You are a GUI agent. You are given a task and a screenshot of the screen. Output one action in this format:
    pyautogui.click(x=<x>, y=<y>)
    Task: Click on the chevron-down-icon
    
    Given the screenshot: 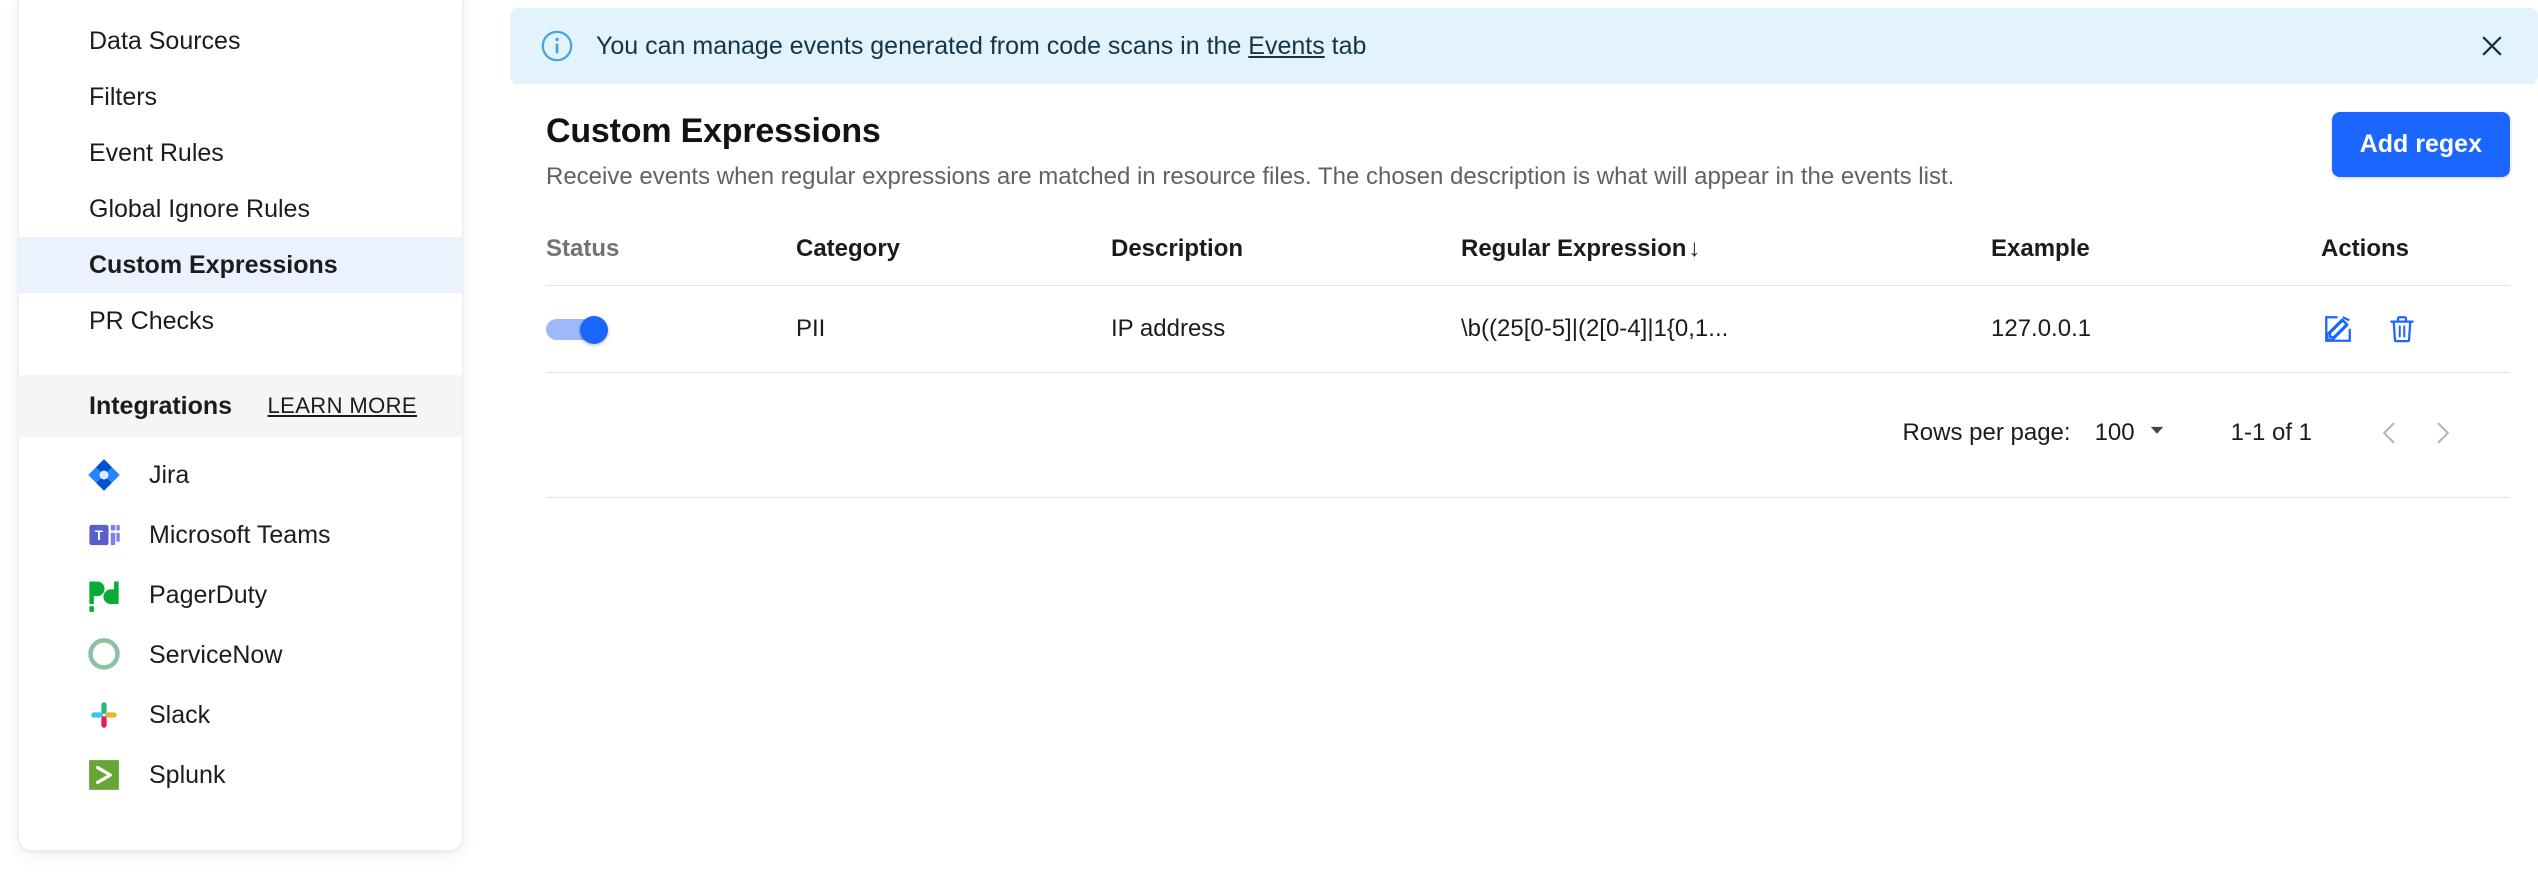 What is the action you would take?
    pyautogui.click(x=2157, y=433)
    